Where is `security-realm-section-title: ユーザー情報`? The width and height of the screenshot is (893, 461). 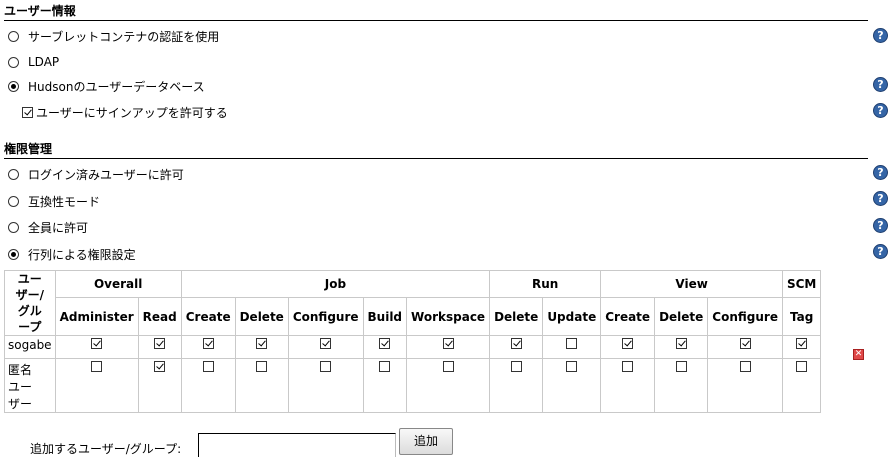
security-realm-section-title: ユーザー情報 is located at coordinates (436, 11).